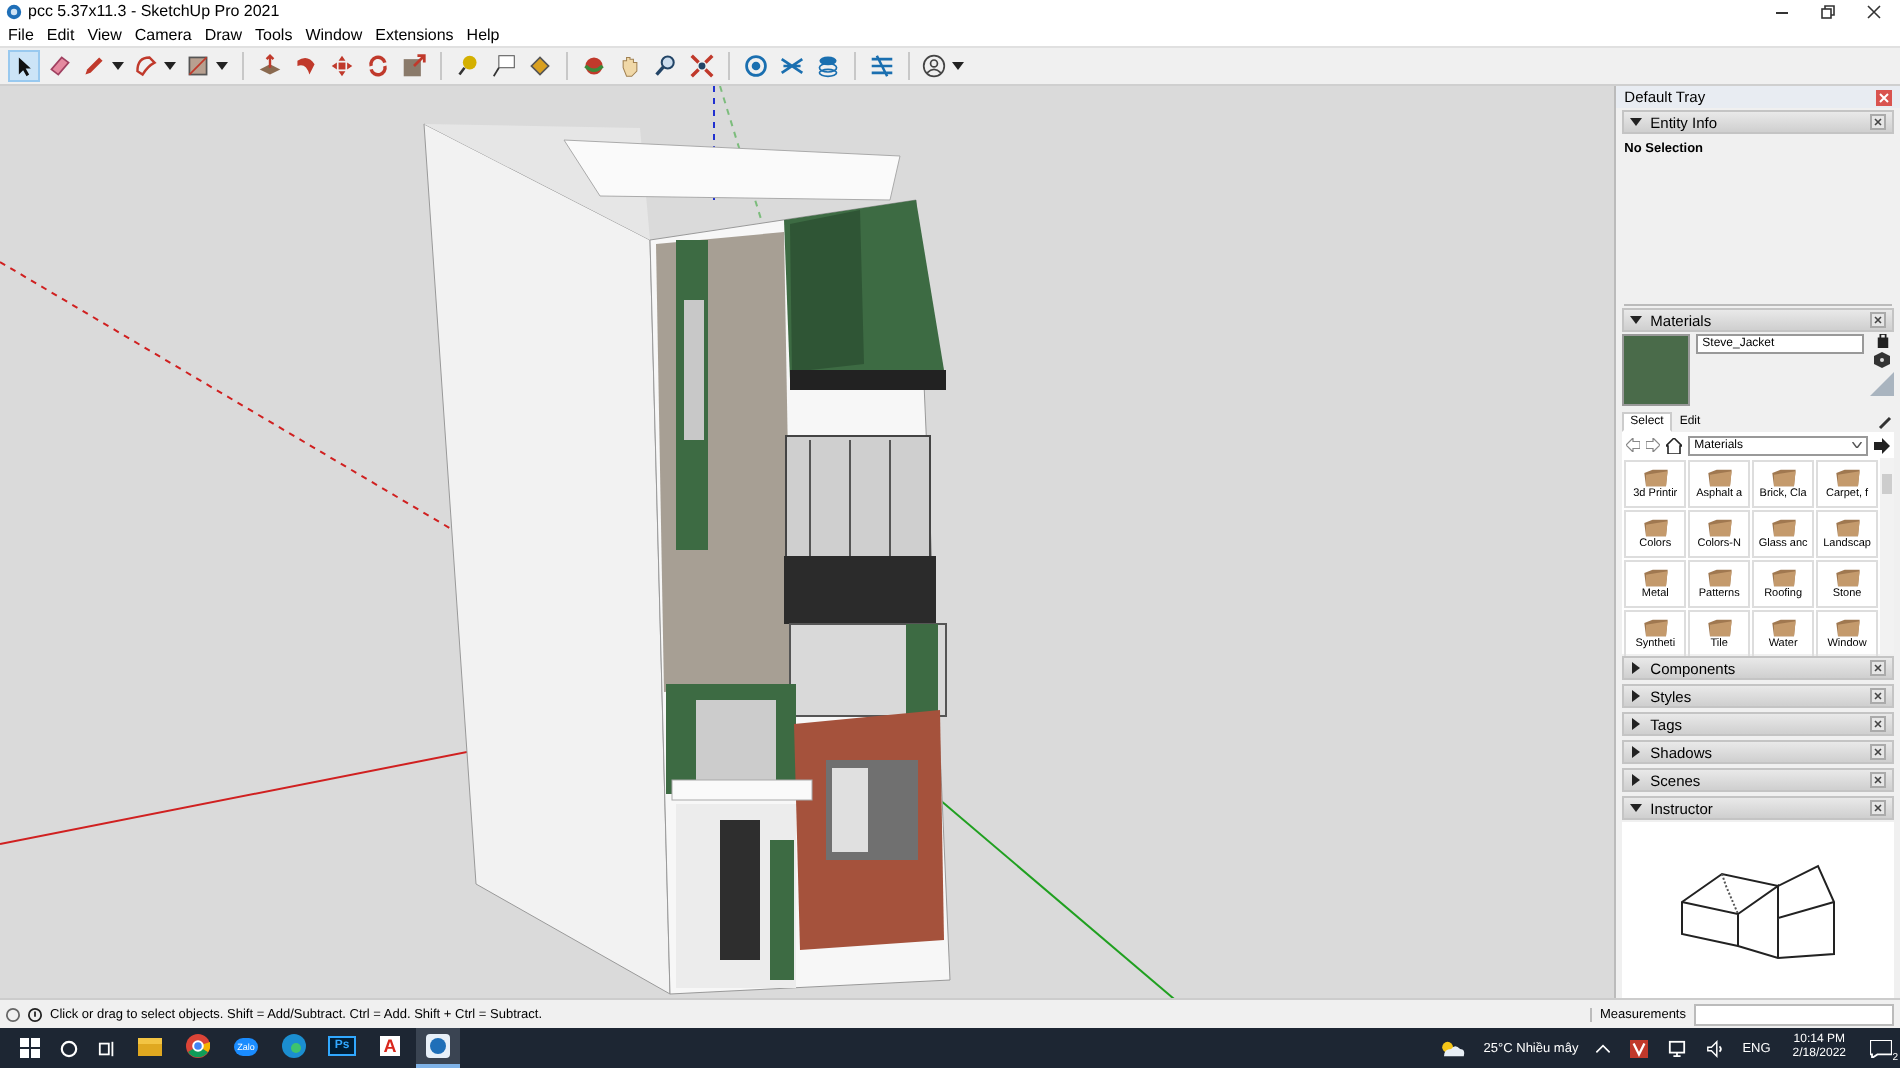 The width and height of the screenshot is (1900, 1068). Describe the element at coordinates (1881, 1048) in the screenshot. I see `chat-icon` at that location.